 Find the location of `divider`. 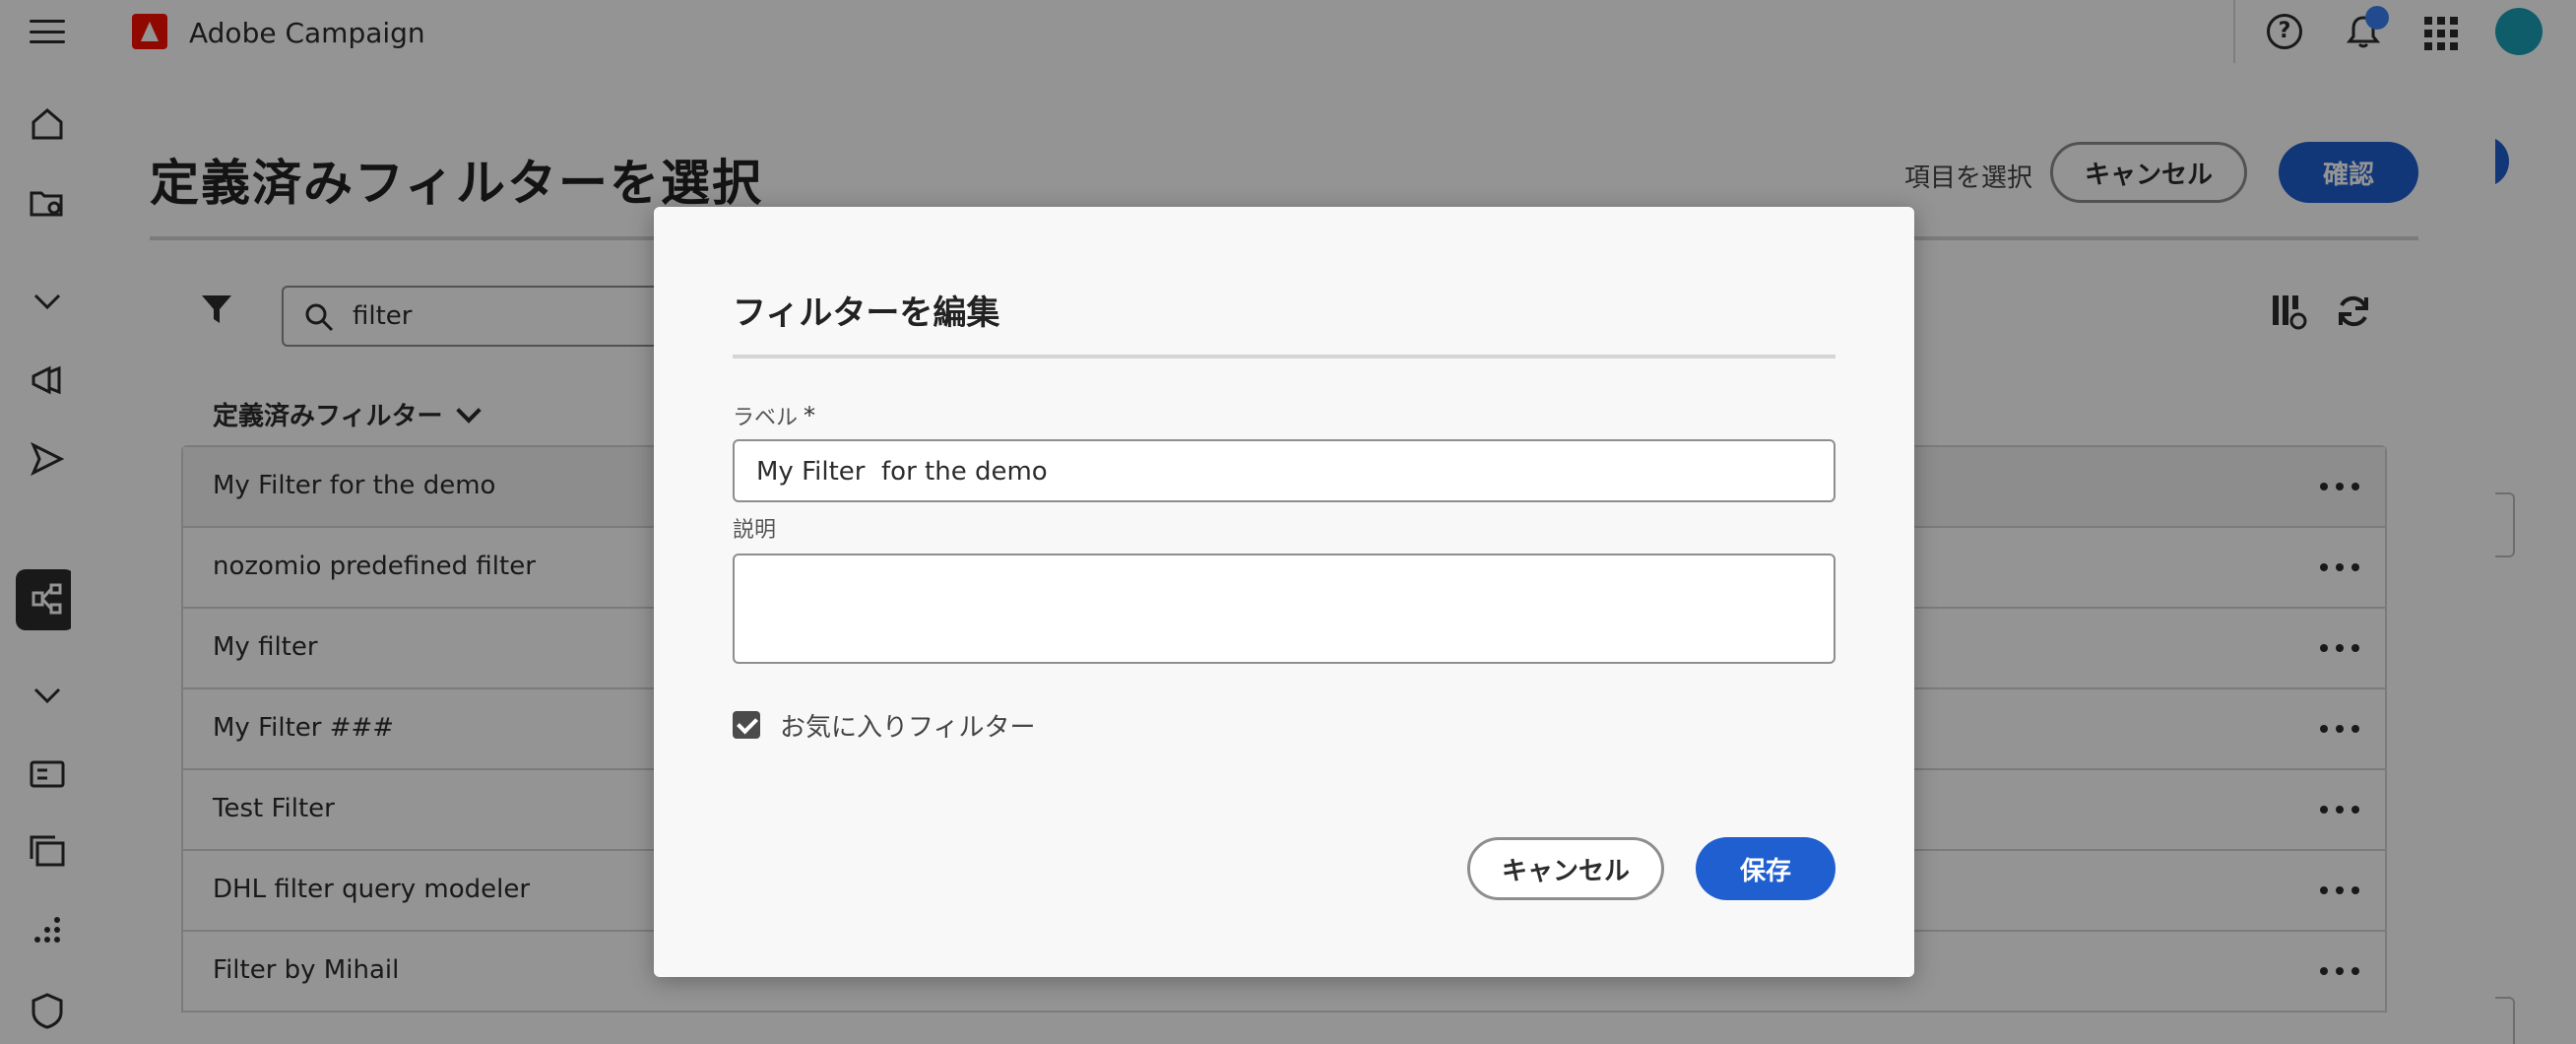

divider is located at coordinates (1284, 357).